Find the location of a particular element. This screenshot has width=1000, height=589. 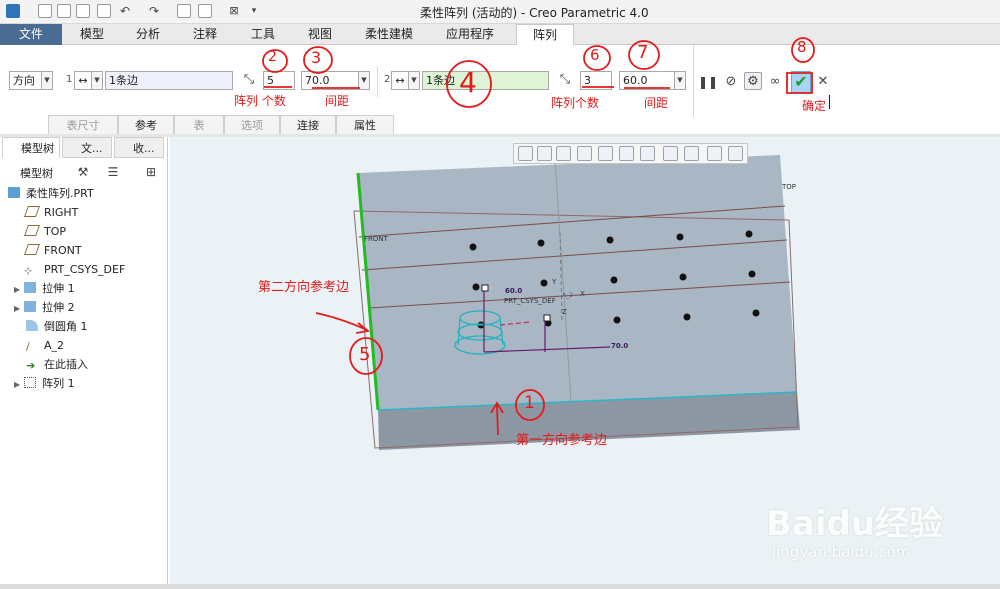

orient-icon is located at coordinates (605, 153).